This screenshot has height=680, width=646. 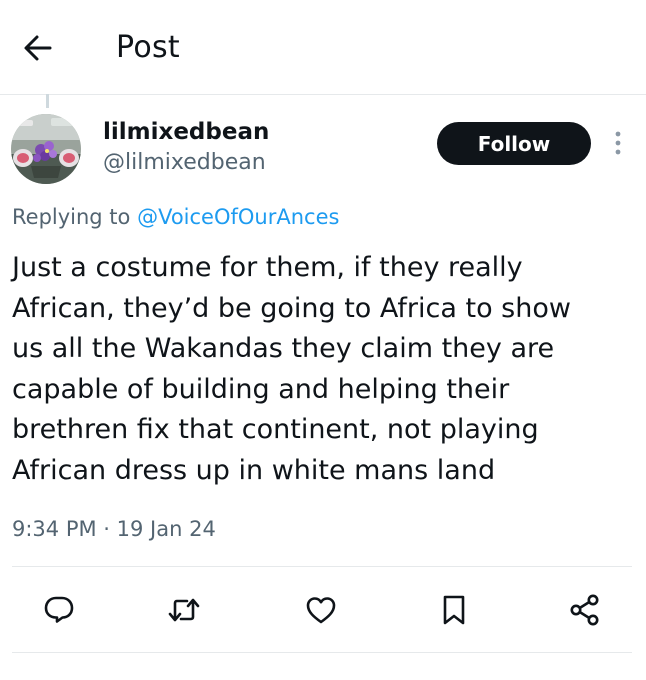 I want to click on action-bar, so click(x=323, y=610).